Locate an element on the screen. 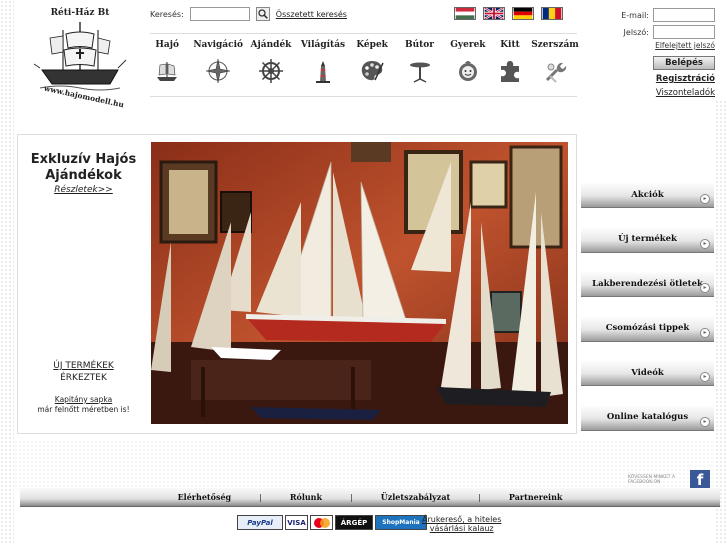  nav-item-kepek: Képek is located at coordinates (372, 62).